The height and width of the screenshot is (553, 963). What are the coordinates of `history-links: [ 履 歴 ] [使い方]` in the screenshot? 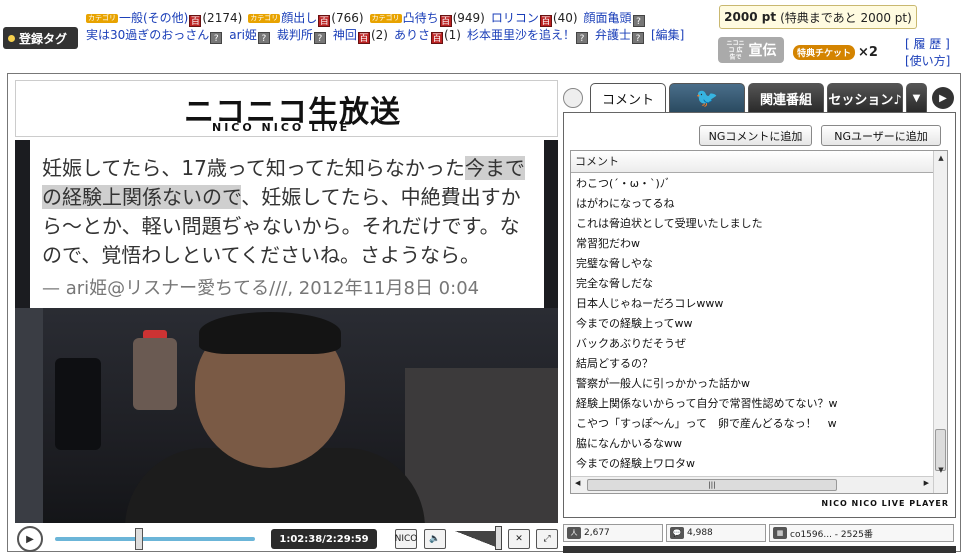 It's located at (927, 53).